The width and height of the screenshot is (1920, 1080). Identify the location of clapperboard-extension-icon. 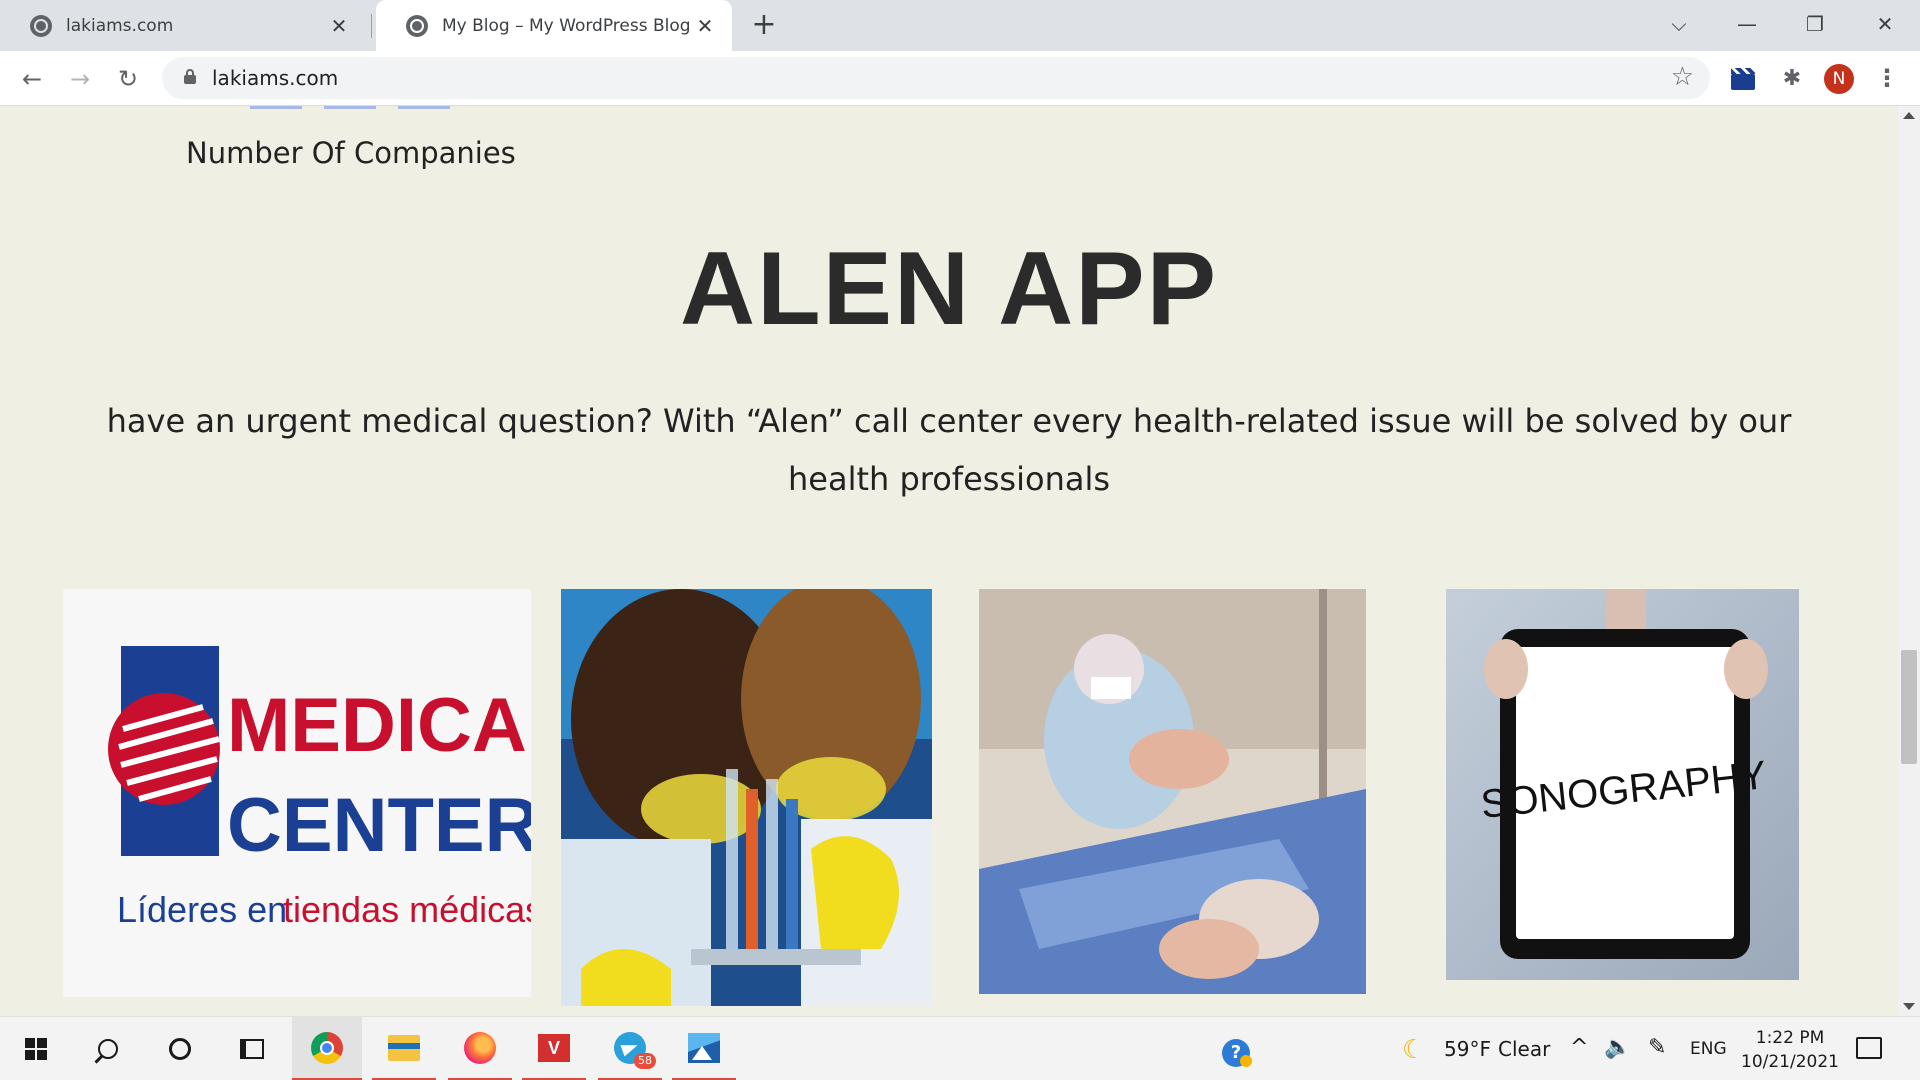
(1743, 79).